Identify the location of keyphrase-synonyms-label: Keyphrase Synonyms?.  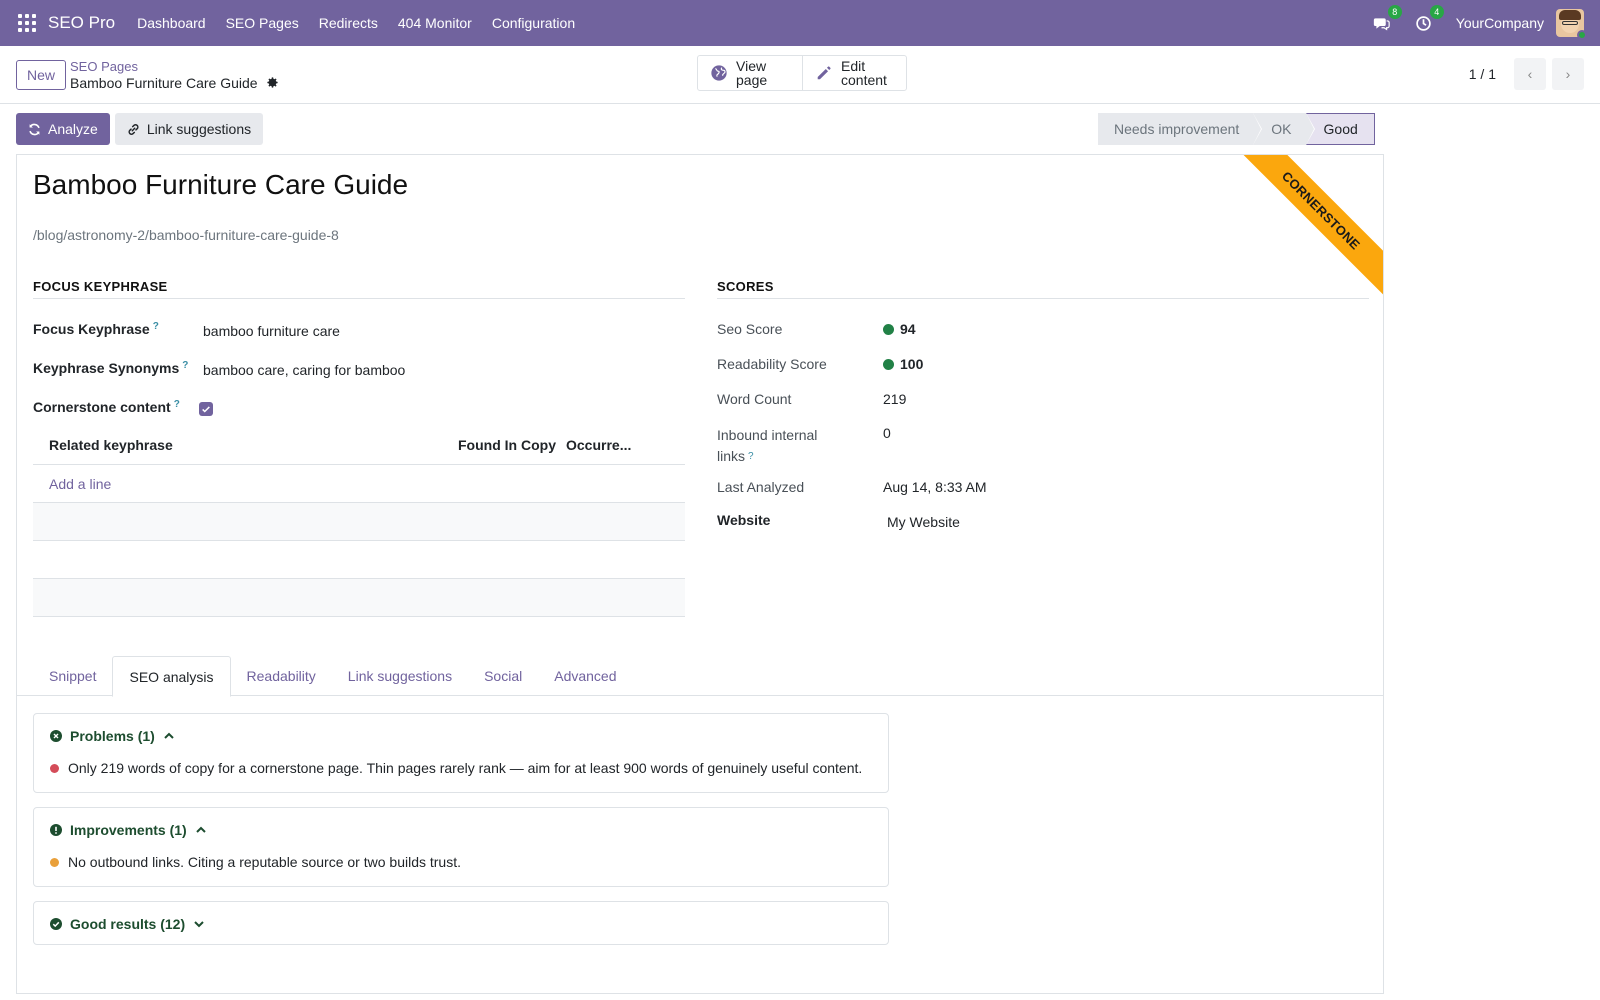
(111, 368).